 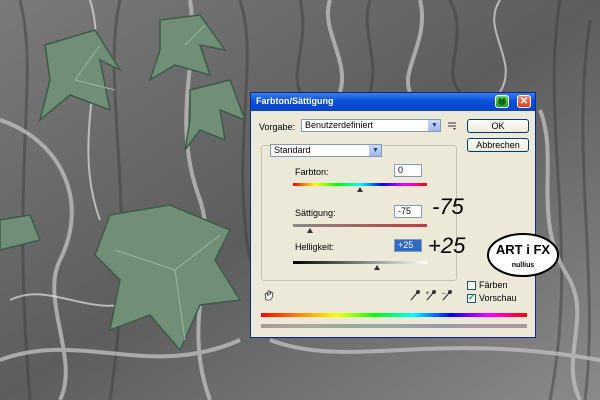 What do you see at coordinates (452, 125) in the screenshot?
I see `preset-options-icon` at bounding box center [452, 125].